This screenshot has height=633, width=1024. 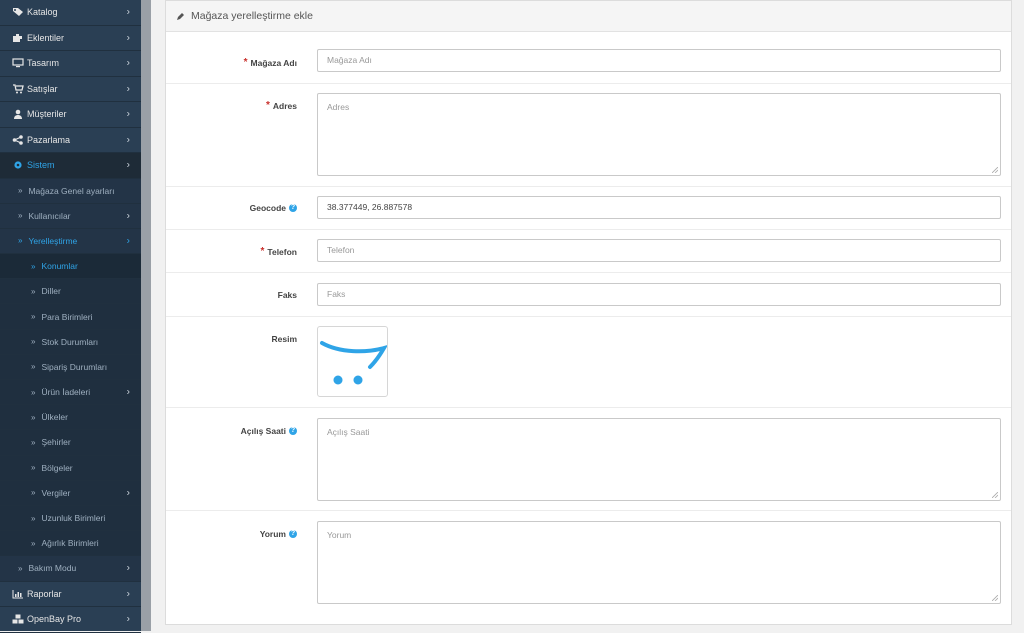 I want to click on sidebar-item-bakim-modu: » Bakım Modu ›, so click(x=70, y=569).